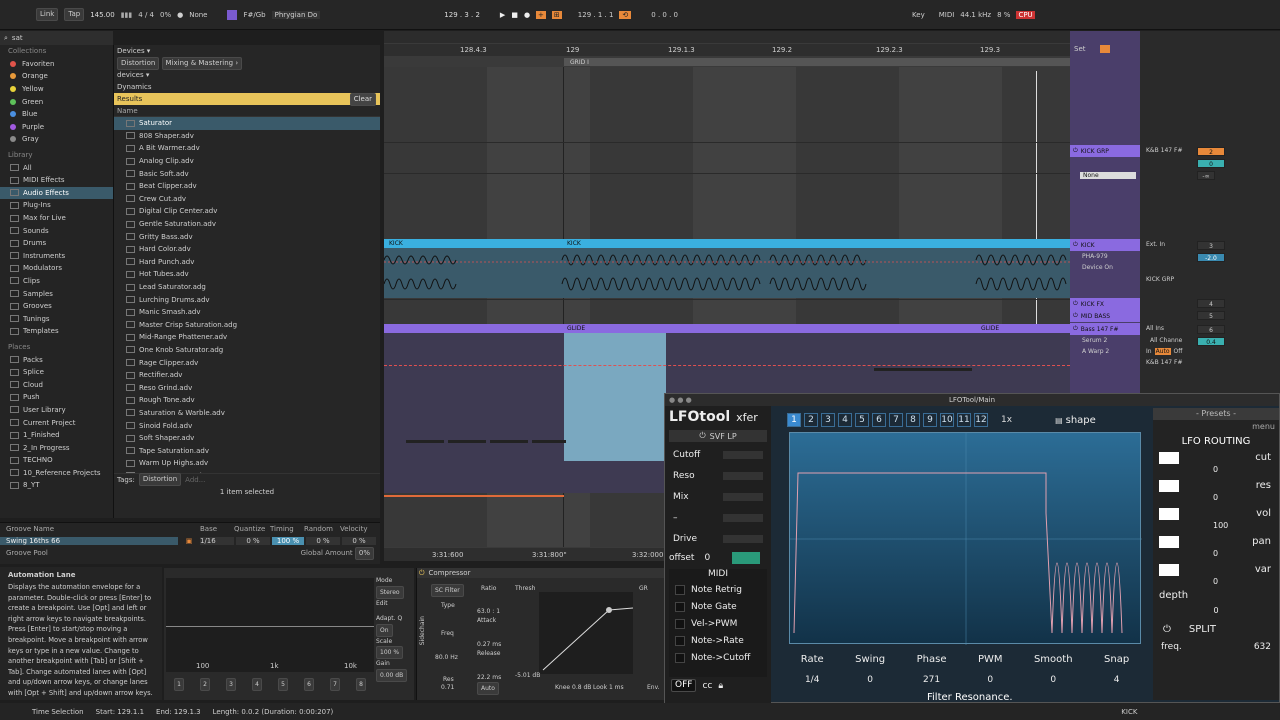  What do you see at coordinates (190, 541) in the screenshot?
I see `groove-row: Swing 16ths 66 ▣ 1/16 0 % 100 % 0 % 0 %` at bounding box center [190, 541].